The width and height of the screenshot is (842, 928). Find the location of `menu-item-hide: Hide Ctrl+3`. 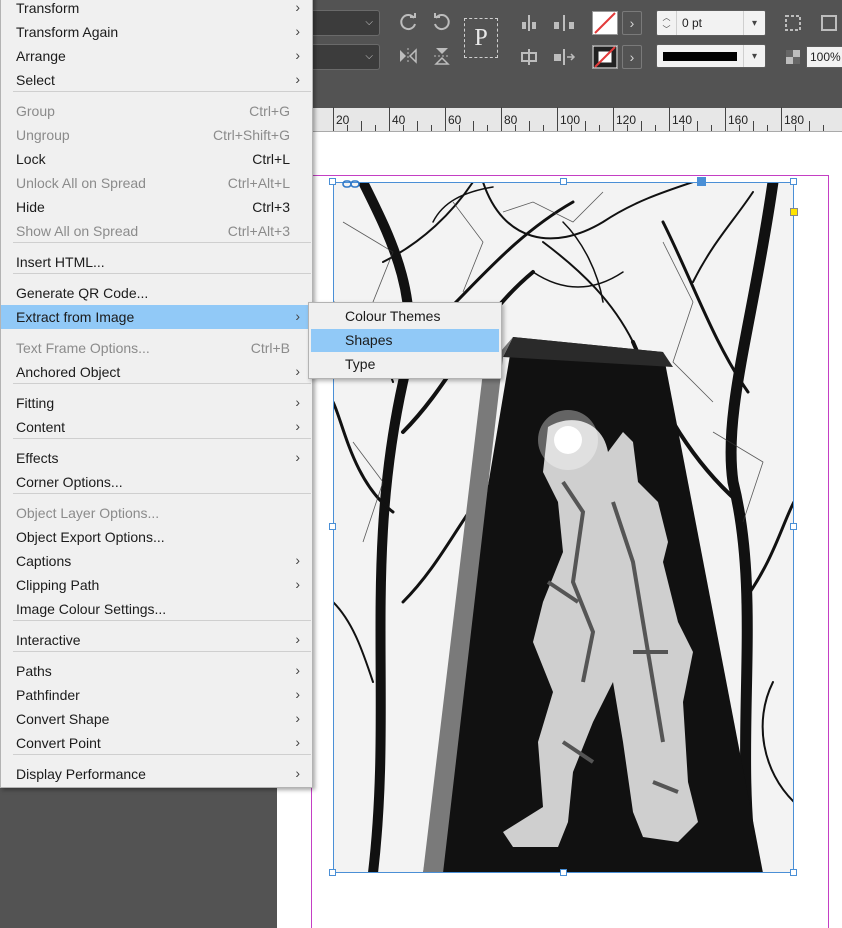

menu-item-hide: Hide Ctrl+3 is located at coordinates (156, 207).